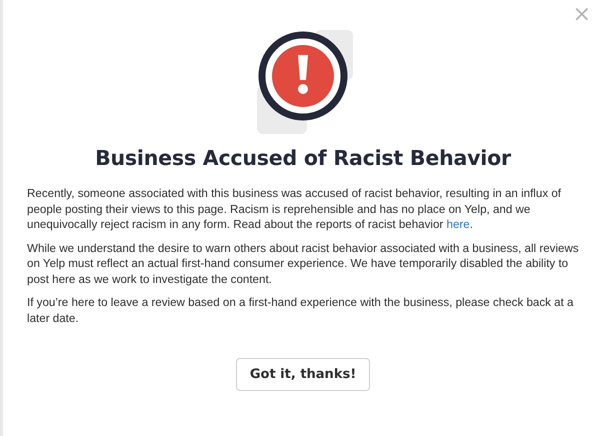 This screenshot has height=436, width=603. Describe the element at coordinates (303, 263) in the screenshot. I see `paragraph: While we understand the desire to warn others about racist behavior associated with a business, all reviews on Yelp must reflect an actual first-hand consumer experience. We have temporarily disabled the ability to post here as we work to investigate the content.` at that location.